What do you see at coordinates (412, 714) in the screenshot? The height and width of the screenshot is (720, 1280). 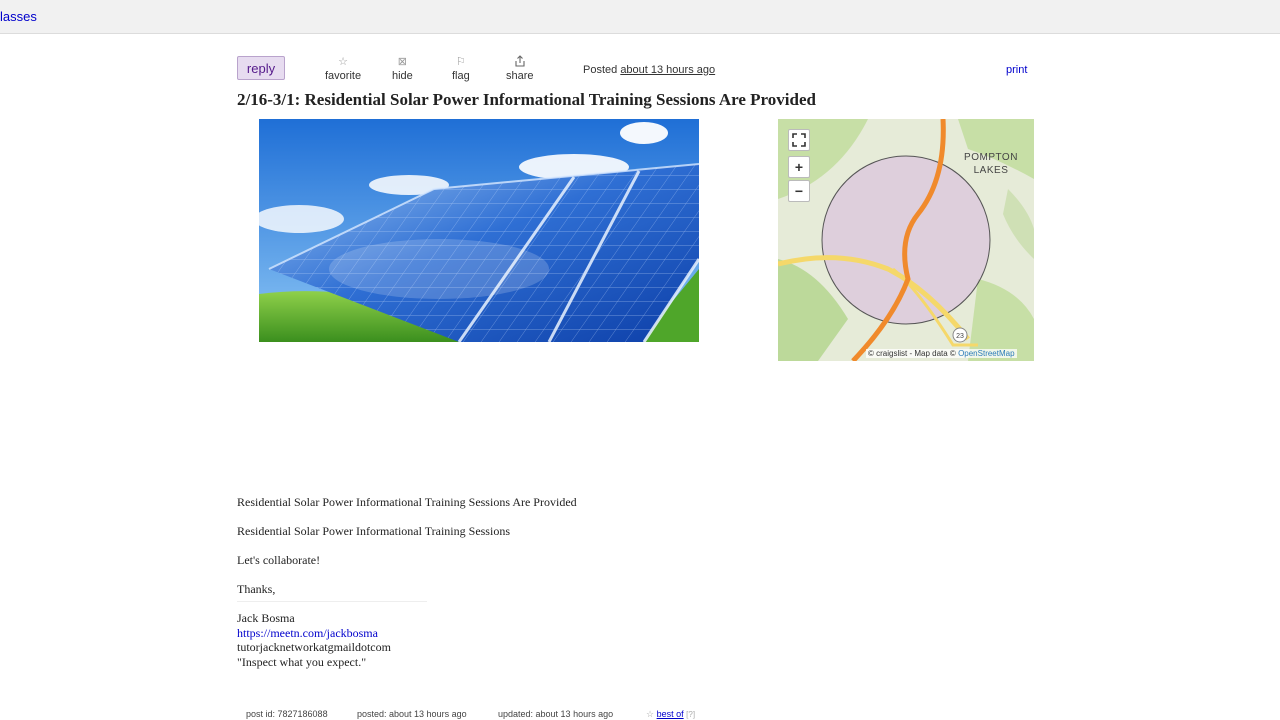 I see `footer-posted: posted: about 13 hours ago` at bounding box center [412, 714].